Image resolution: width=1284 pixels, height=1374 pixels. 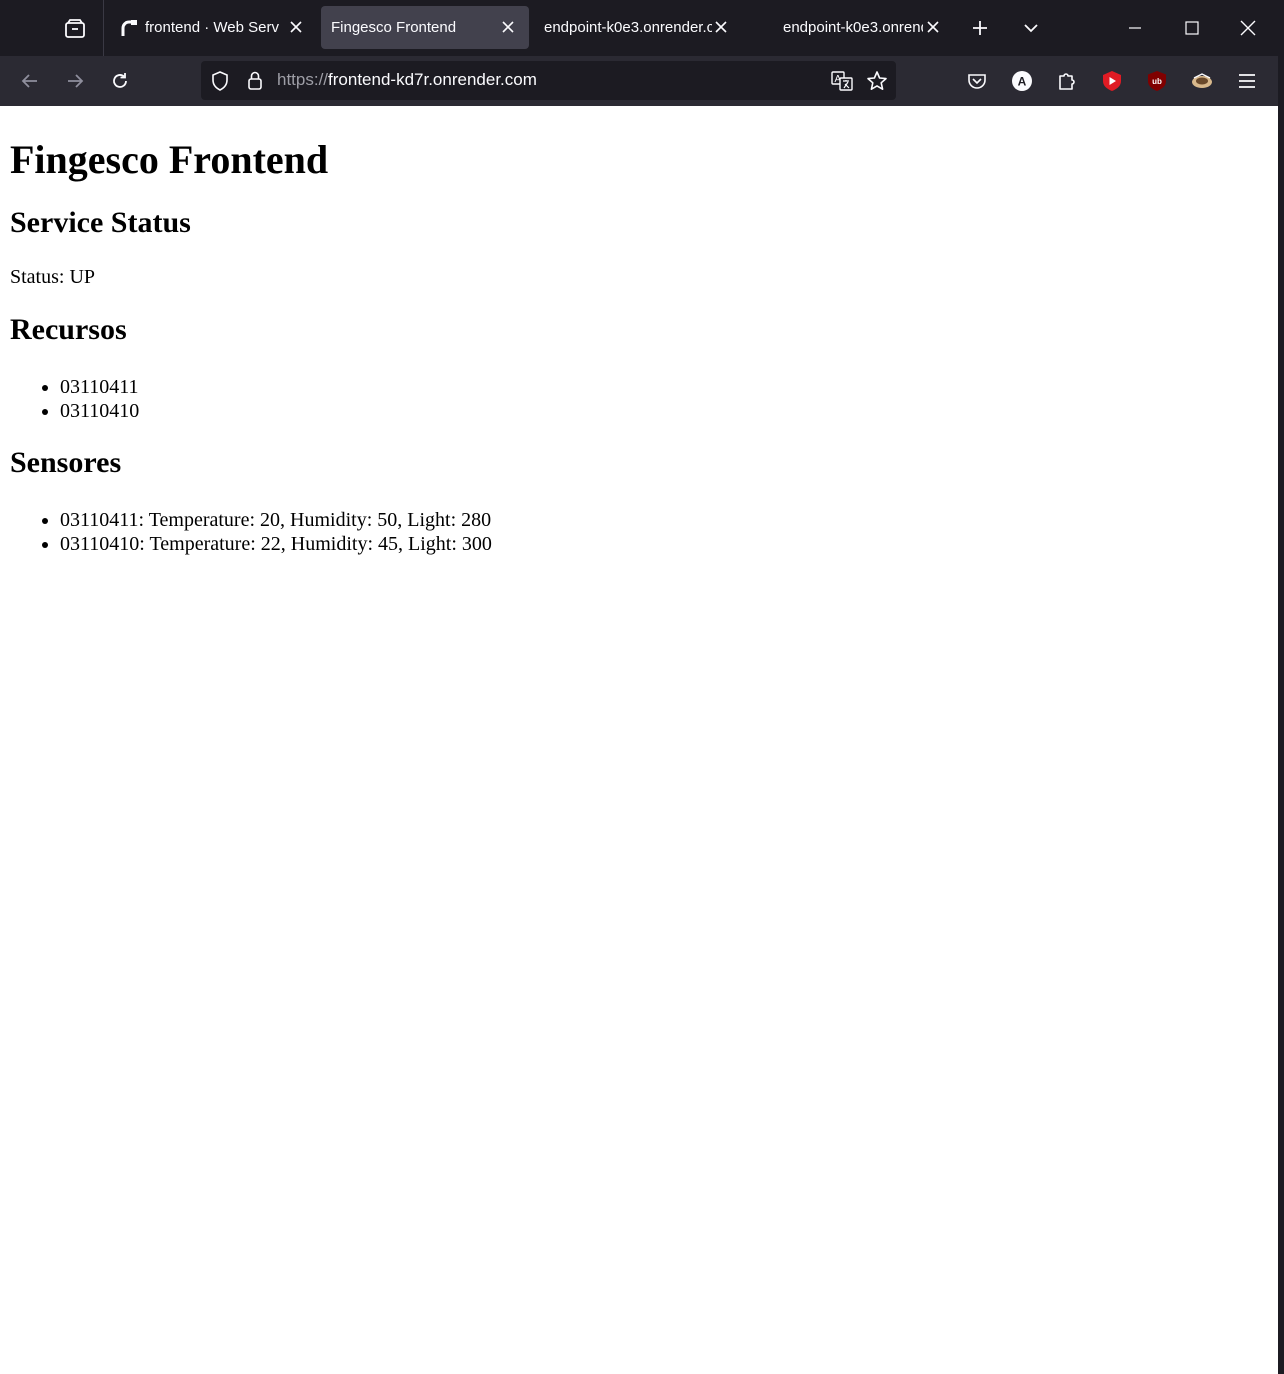 I want to click on account-icon: A, so click(x=1022, y=81).